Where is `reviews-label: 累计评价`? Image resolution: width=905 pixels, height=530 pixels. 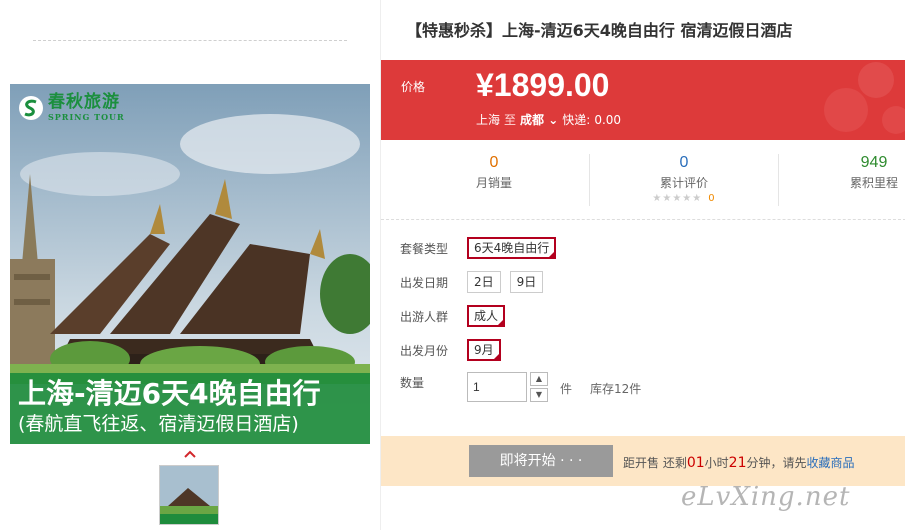
reviews-label: 累计评价 is located at coordinates (683, 183).